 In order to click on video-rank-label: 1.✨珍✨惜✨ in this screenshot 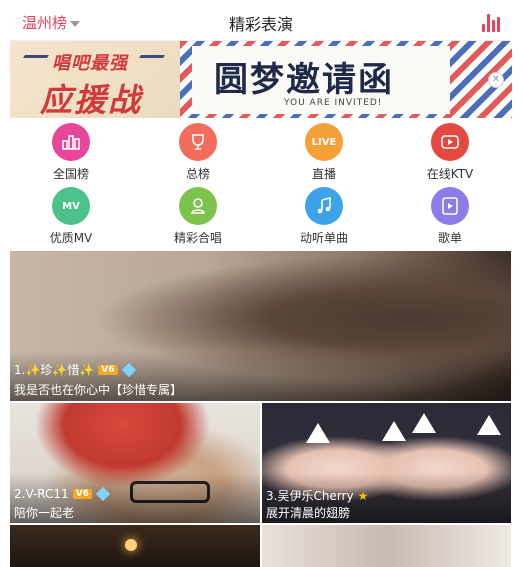, I will do `click(54, 370)`.